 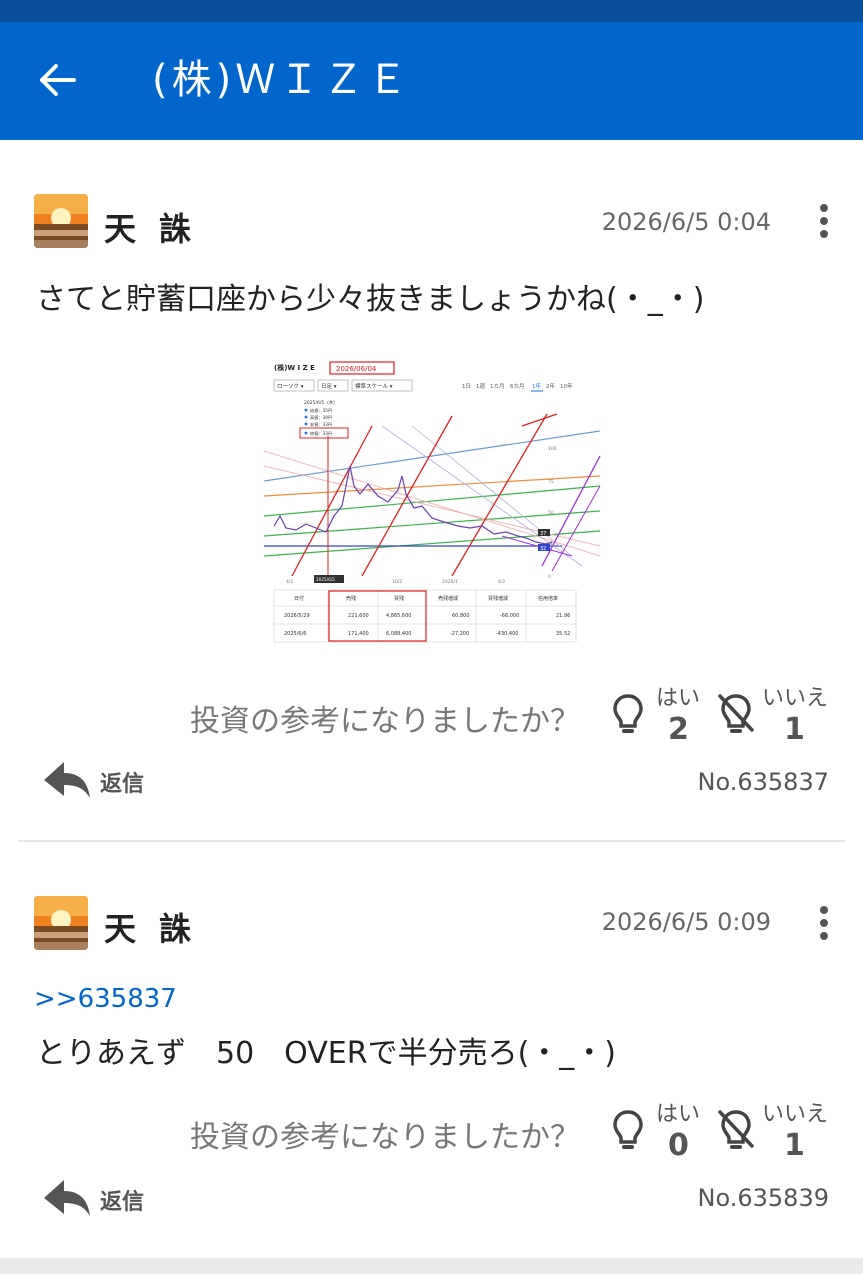 I want to click on app-bar: (株)ＷＩＺＥ, so click(x=431, y=81).